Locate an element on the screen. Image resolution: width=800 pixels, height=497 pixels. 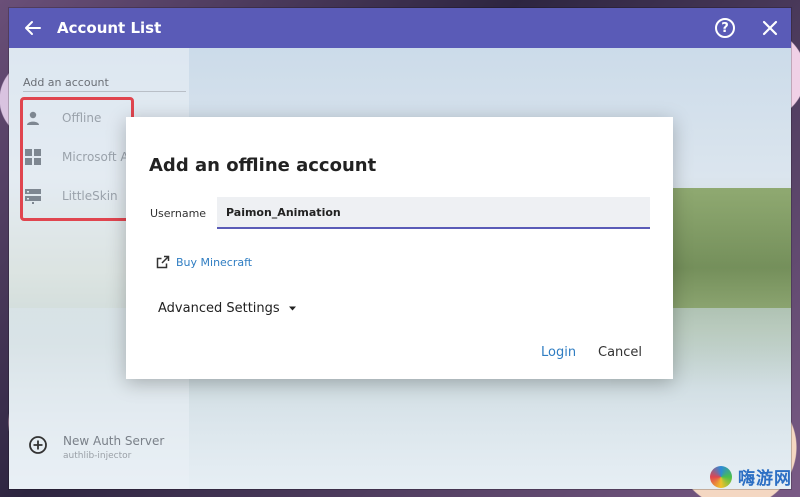
advanced-settings-label: Advanced Settings is located at coordinates (219, 308).